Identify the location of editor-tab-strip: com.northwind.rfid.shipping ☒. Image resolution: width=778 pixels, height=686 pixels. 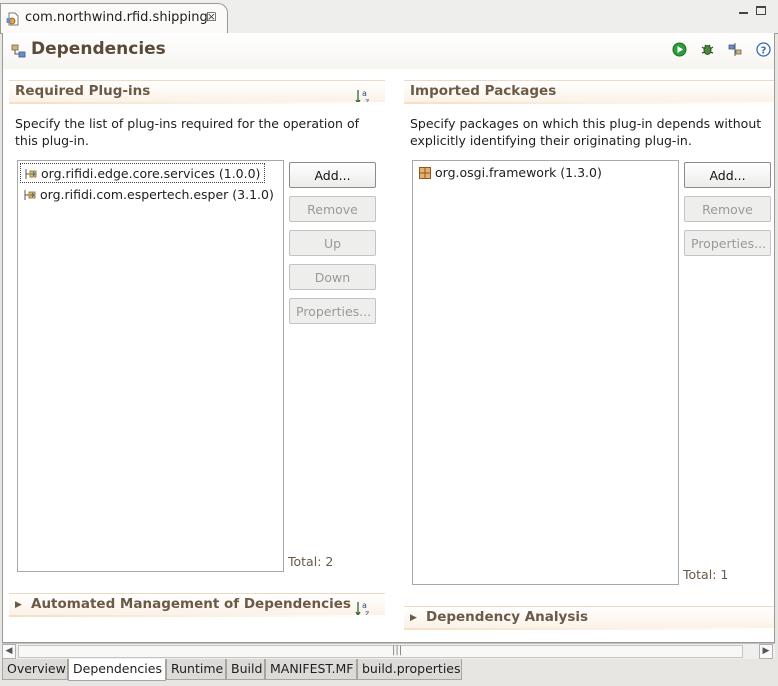
(389, 17).